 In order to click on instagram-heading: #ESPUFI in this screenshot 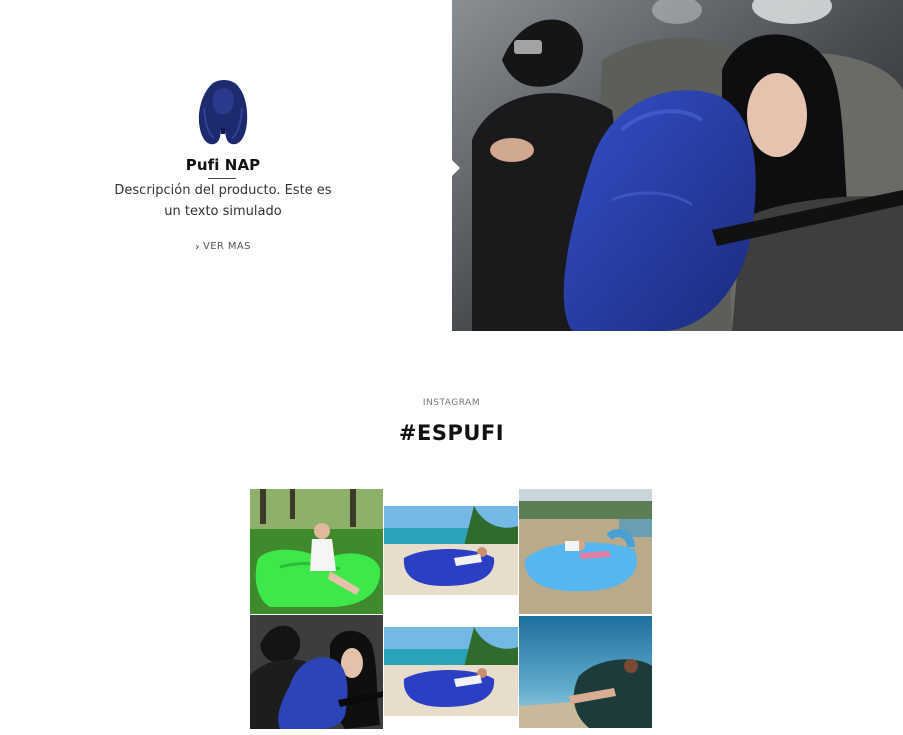, I will do `click(451, 433)`.